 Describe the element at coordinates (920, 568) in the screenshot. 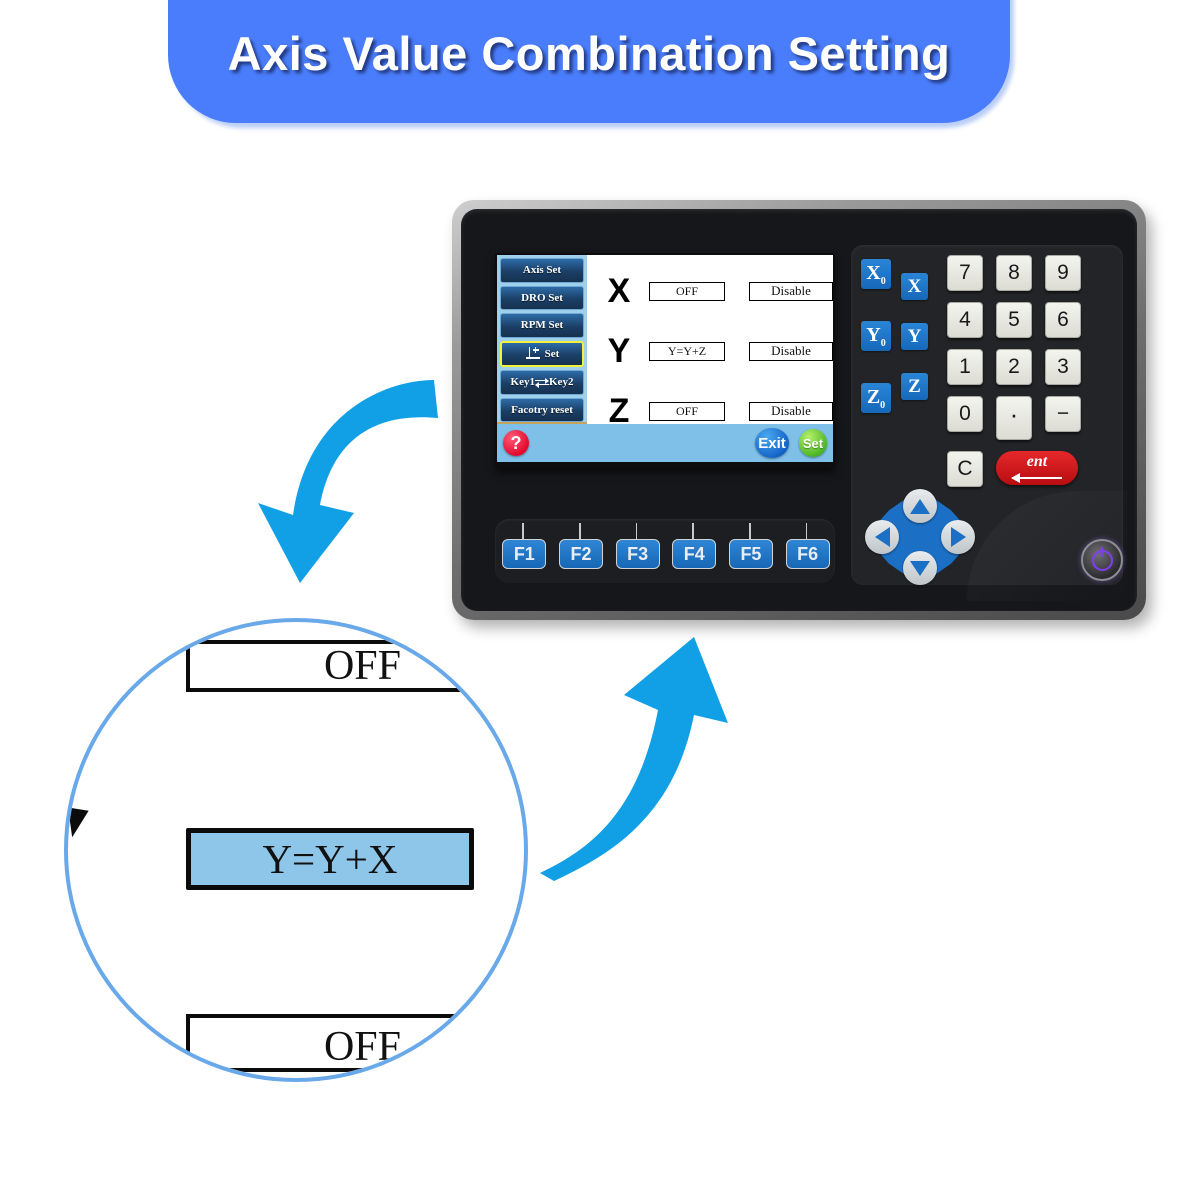

I see `arrow-down-icon` at that location.